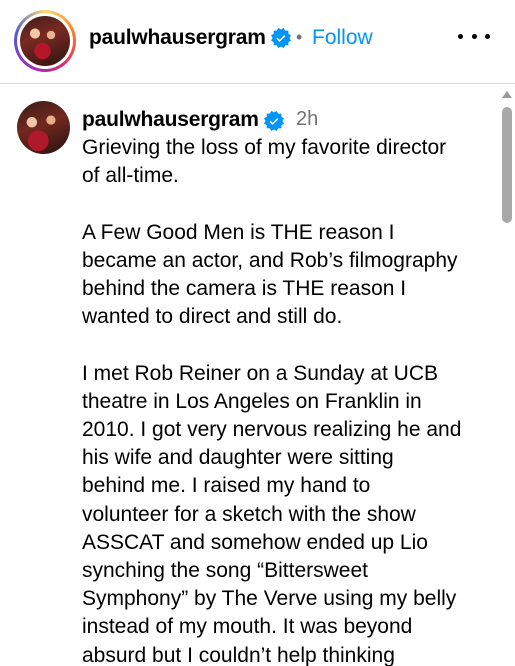  I want to click on post-timestamp: 2h, so click(307, 119).